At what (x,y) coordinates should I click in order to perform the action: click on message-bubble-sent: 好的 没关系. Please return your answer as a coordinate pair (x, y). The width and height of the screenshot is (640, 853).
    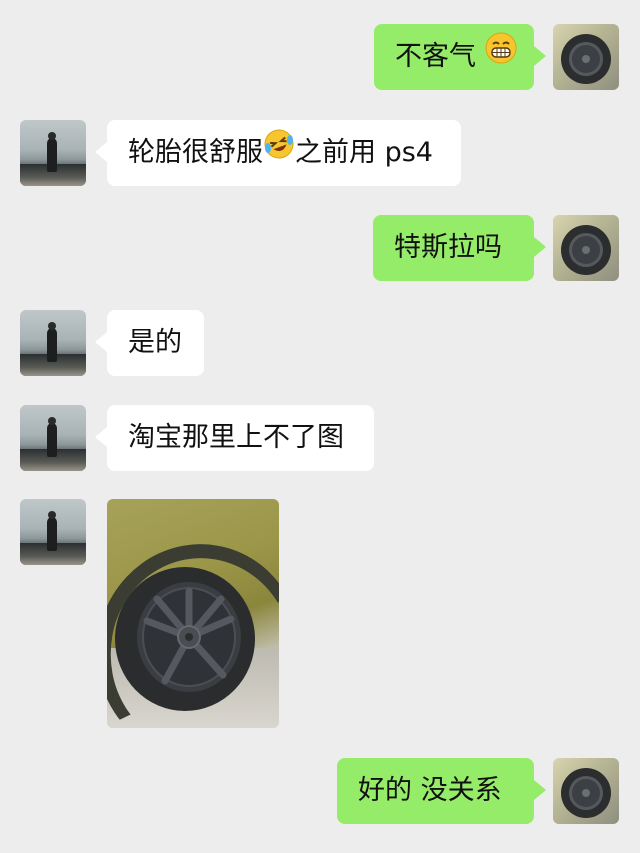
    Looking at the image, I should click on (441, 791).